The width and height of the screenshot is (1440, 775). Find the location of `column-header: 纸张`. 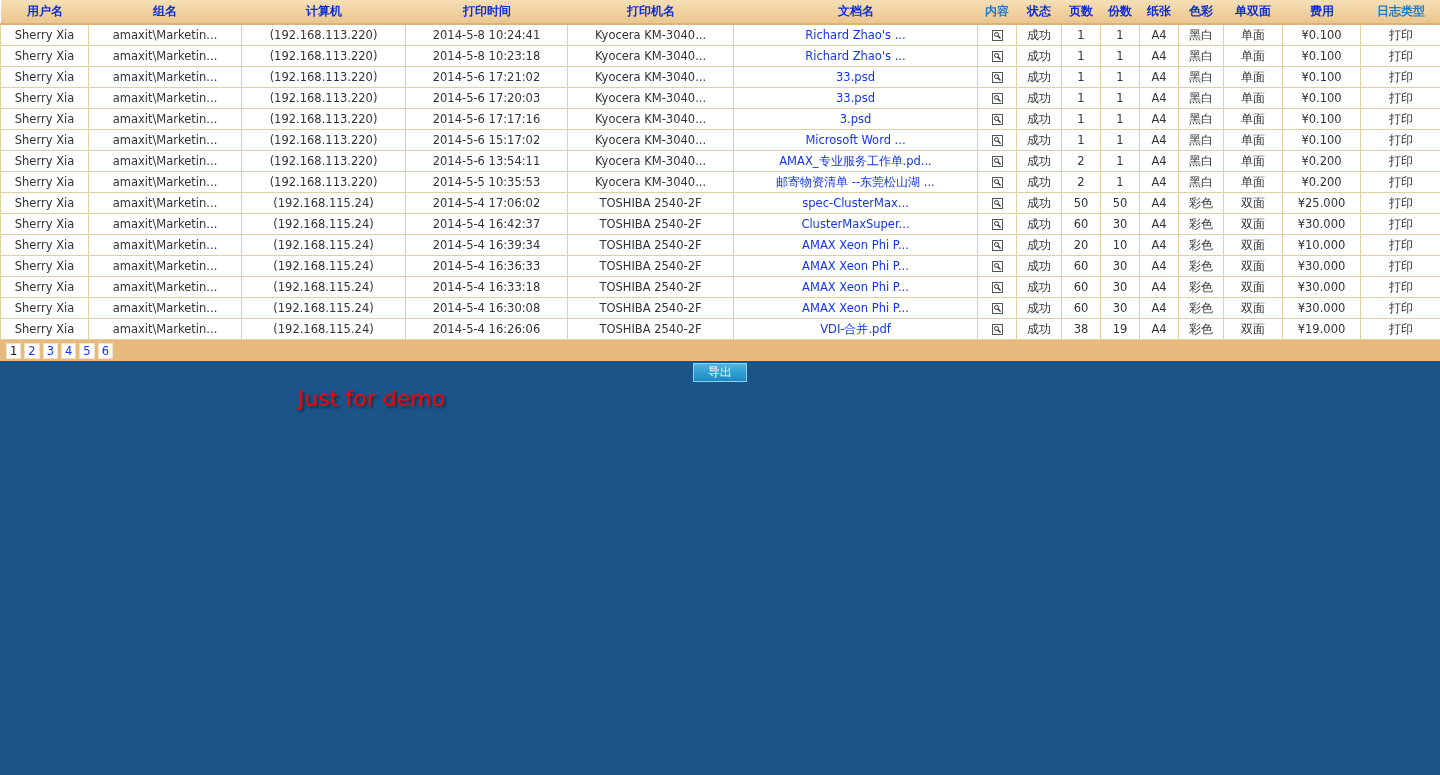

column-header: 纸张 is located at coordinates (1159, 12).